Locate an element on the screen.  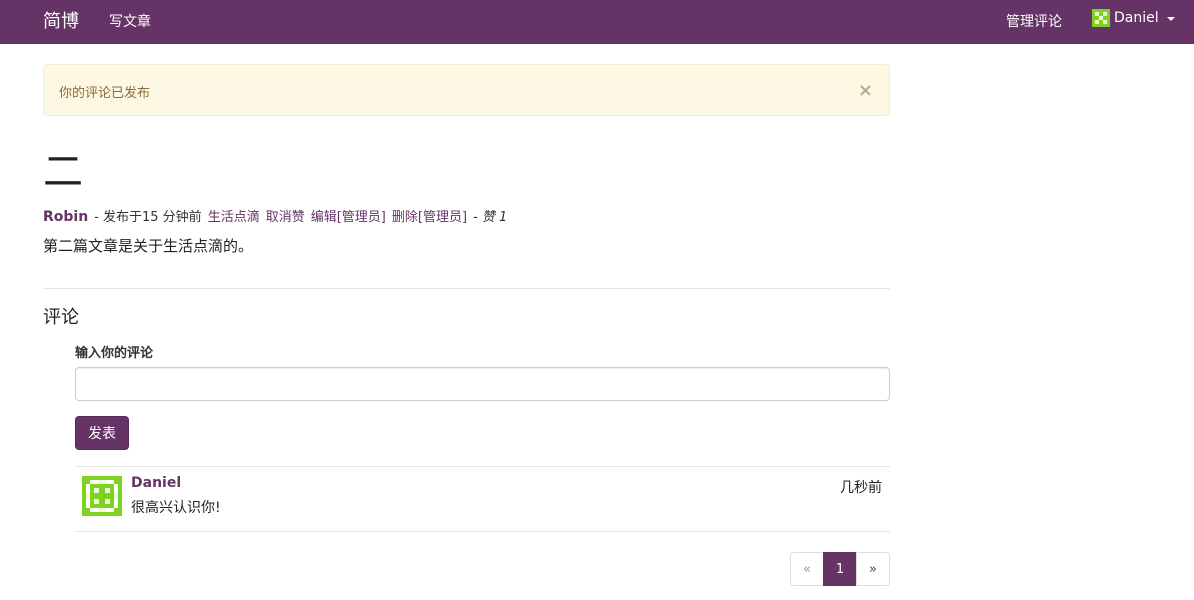
pagination-next: » is located at coordinates (873, 569).